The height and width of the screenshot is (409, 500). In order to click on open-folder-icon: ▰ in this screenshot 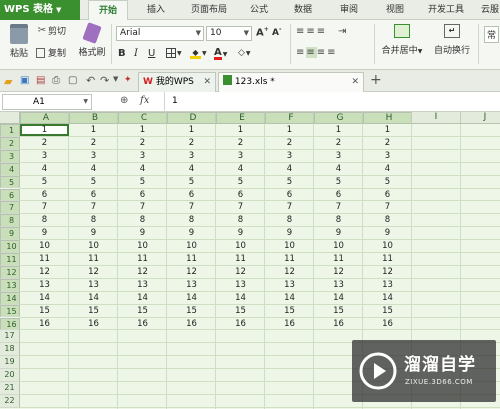, I will do `click(8, 81)`.